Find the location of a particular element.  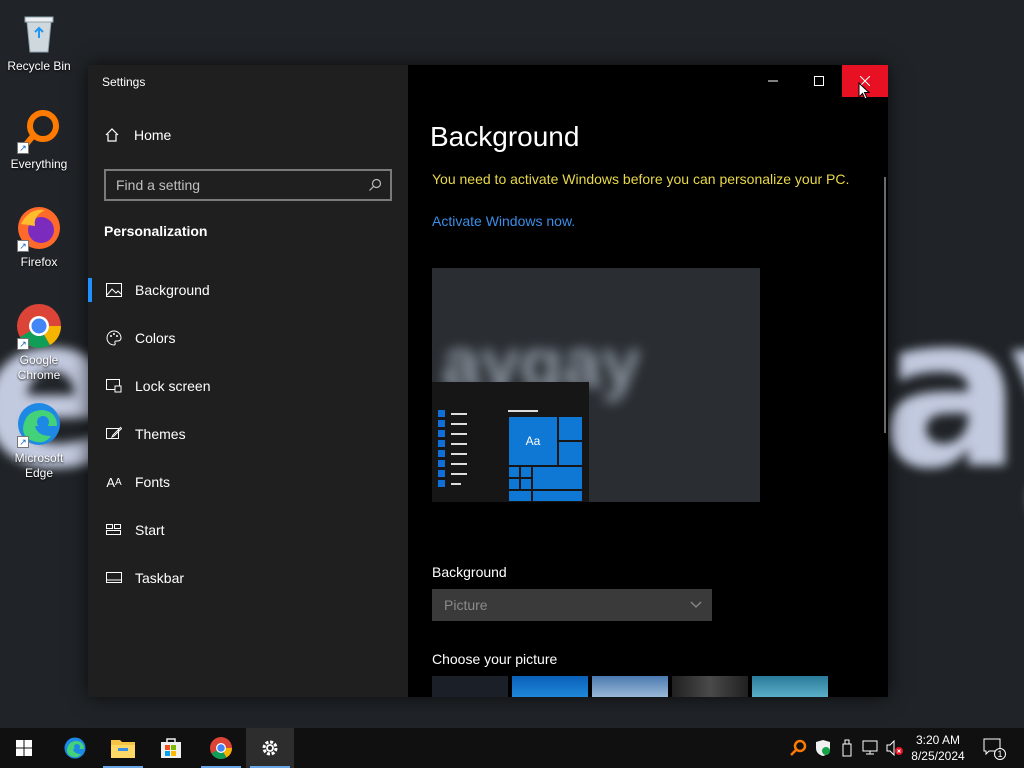

action-center-button: 1 is located at coordinates (994, 748).